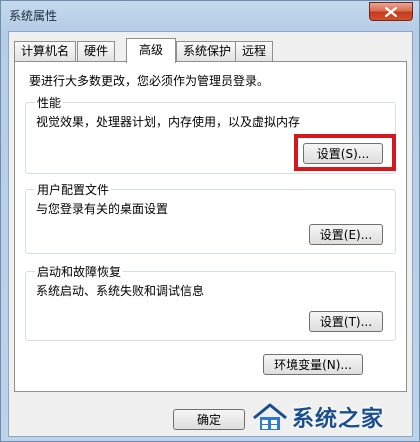 The height and width of the screenshot is (442, 420). I want to click on user-profiles-desc: 与您登录有关的桌面设置, so click(102, 209).